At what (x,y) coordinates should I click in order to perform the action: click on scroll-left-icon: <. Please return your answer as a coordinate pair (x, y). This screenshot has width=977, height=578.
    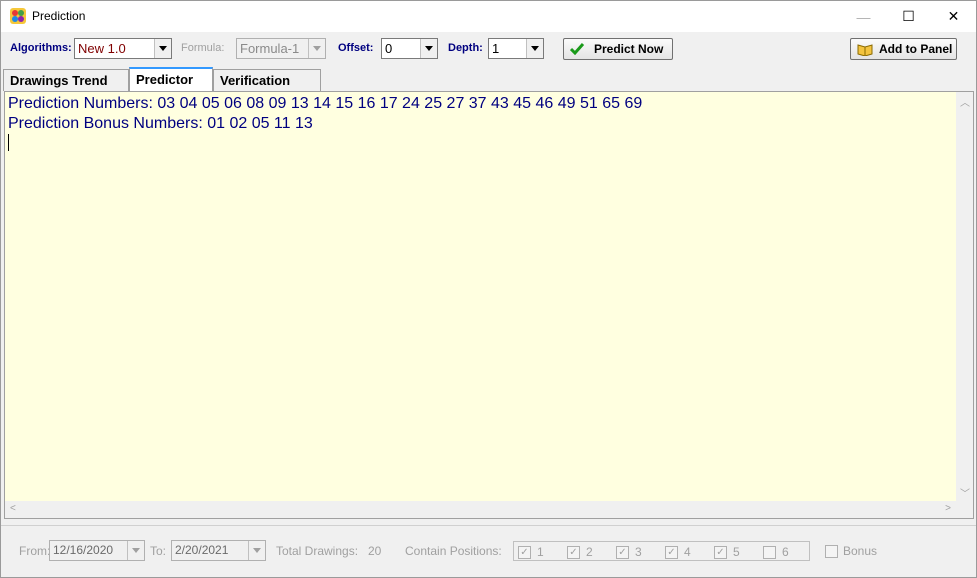
    Looking at the image, I should click on (13, 508).